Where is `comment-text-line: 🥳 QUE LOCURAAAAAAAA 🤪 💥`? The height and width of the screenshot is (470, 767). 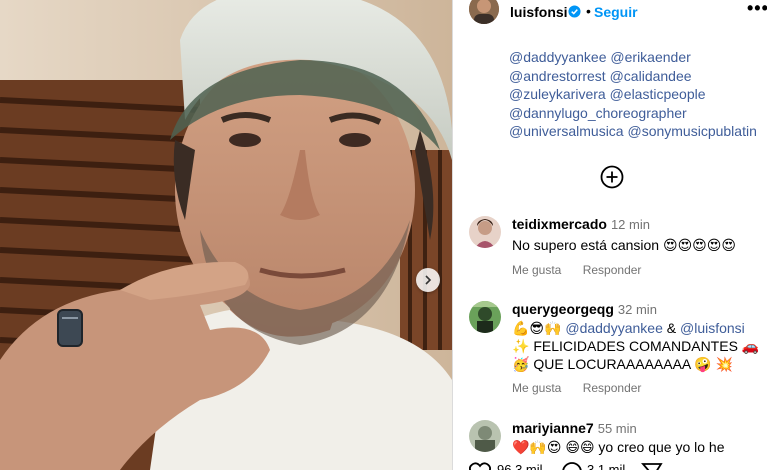
comment-text-line: 🥳 QUE LOCURAAAAAAAA 🤪 💥 is located at coordinates (623, 364).